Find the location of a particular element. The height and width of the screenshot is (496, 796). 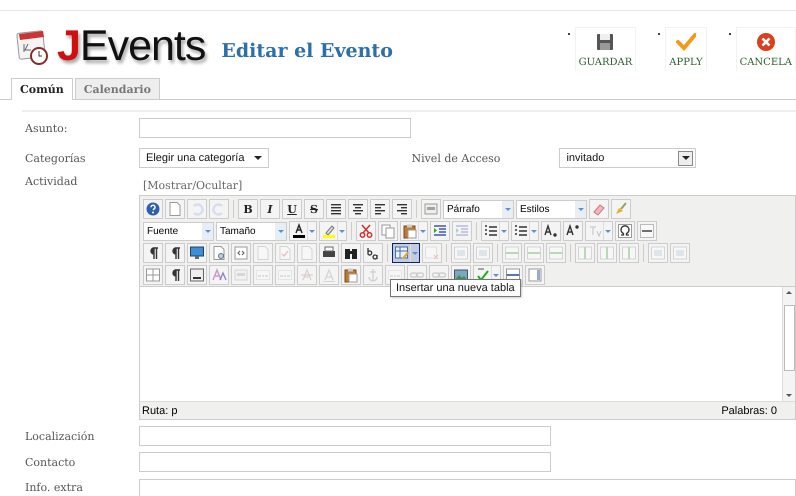

field-label: Categorías is located at coordinates (55, 158).